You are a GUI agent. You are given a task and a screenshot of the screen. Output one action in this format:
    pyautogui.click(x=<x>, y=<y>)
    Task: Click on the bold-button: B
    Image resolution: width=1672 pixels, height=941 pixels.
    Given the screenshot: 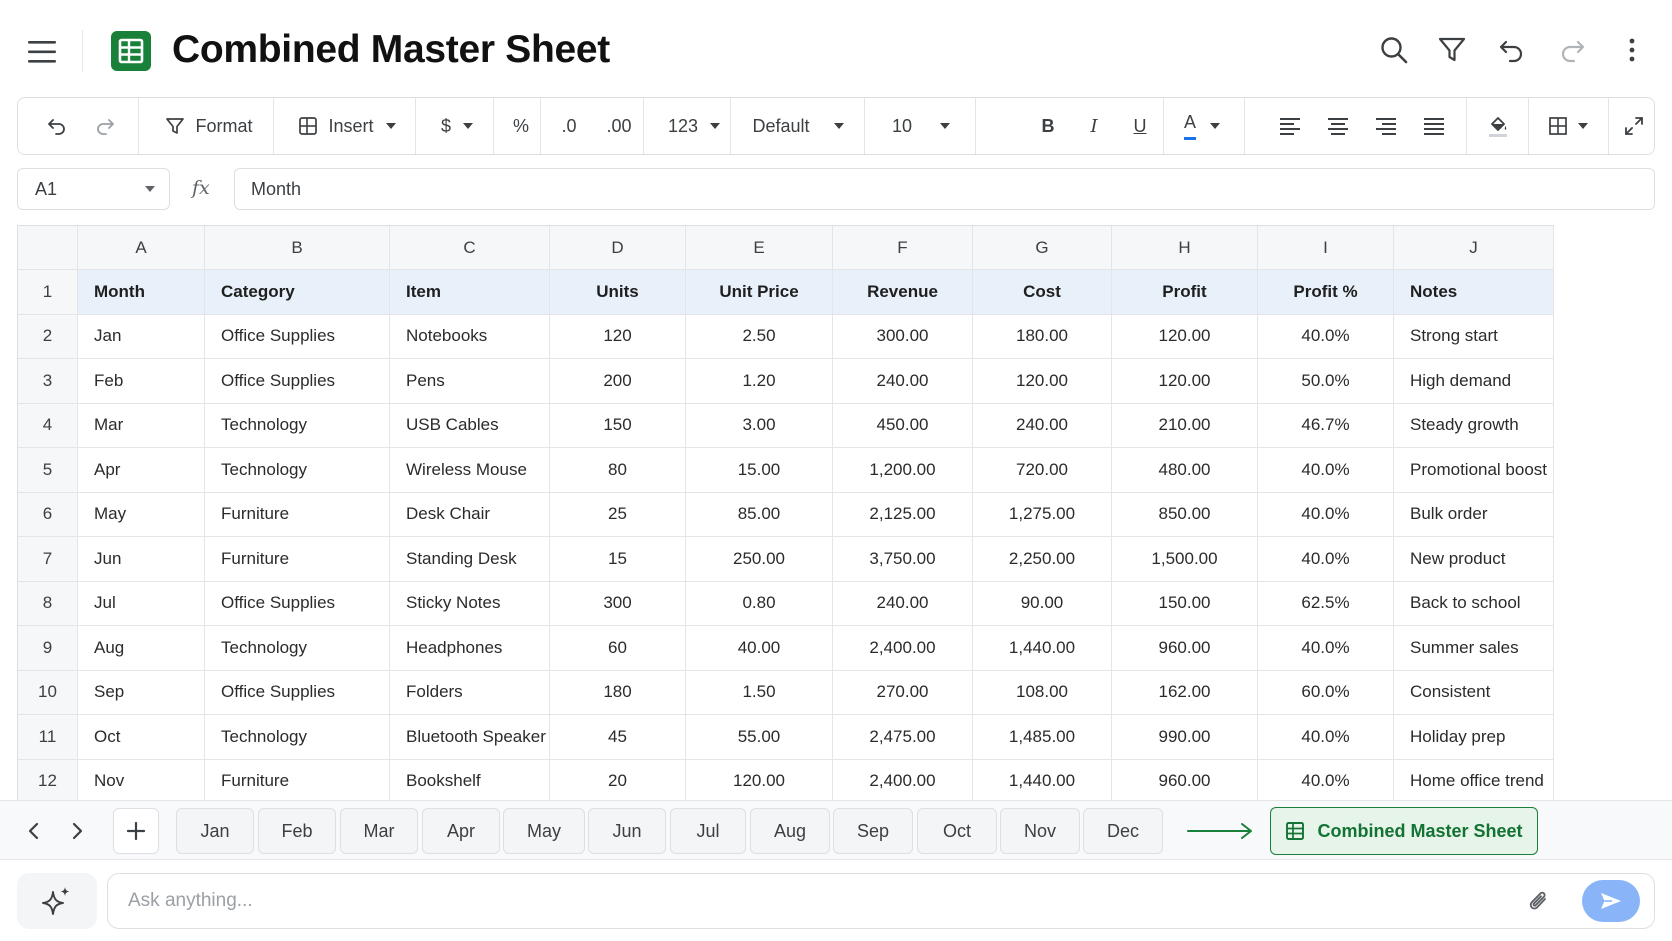 What is the action you would take?
    pyautogui.click(x=1048, y=126)
    